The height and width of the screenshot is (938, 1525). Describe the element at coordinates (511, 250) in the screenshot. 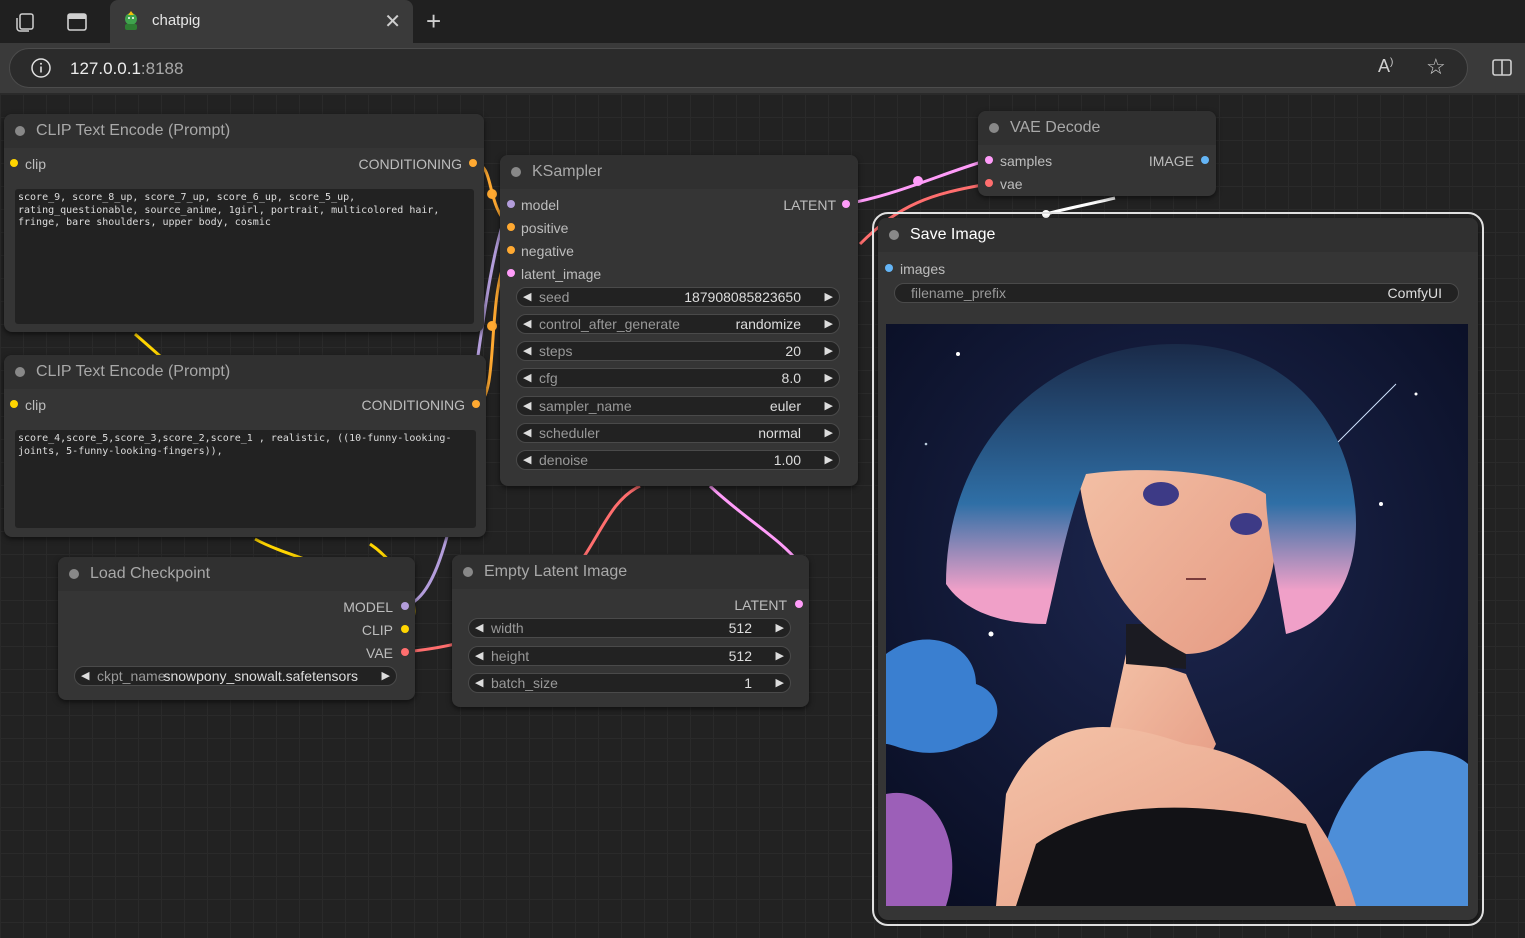

I see `negative-input-dot` at that location.